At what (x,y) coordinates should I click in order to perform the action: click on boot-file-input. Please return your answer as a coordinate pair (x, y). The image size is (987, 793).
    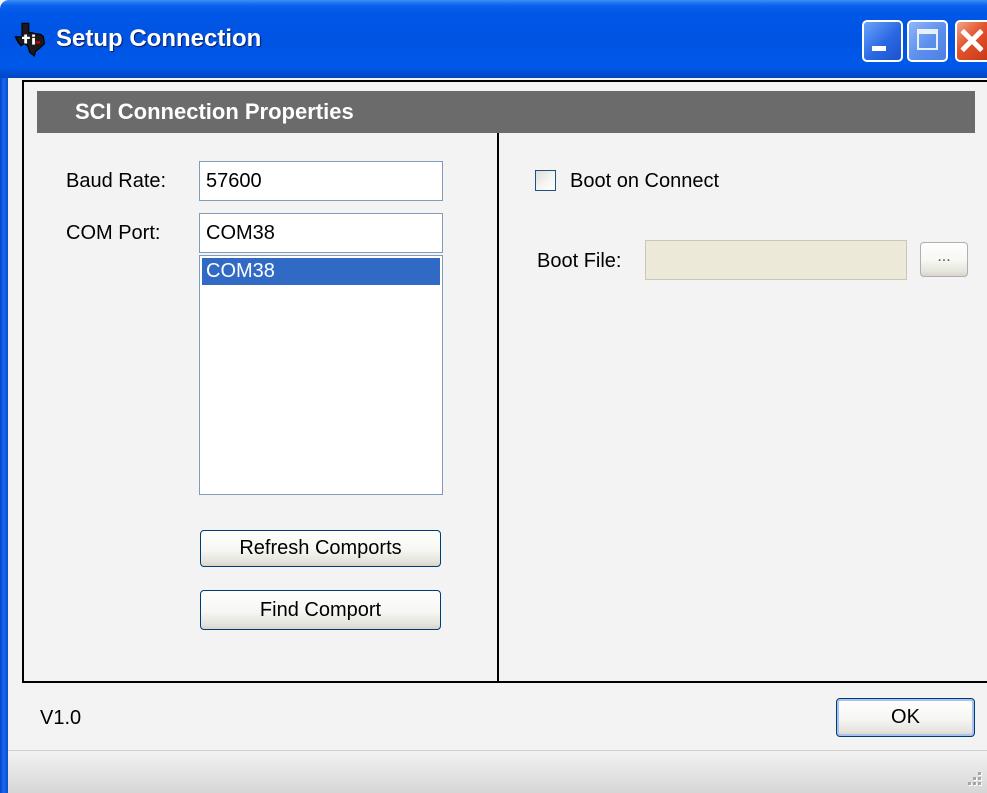
    Looking at the image, I should click on (776, 260).